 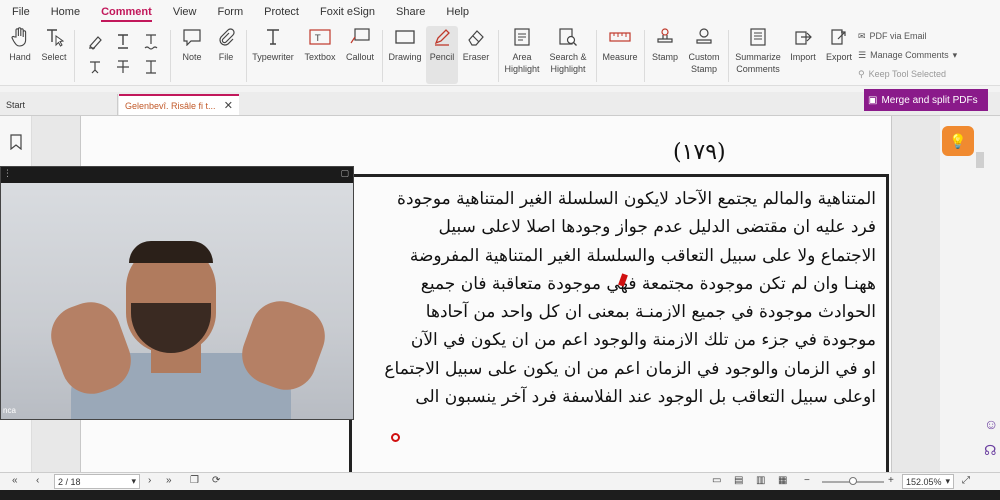 What do you see at coordinates (760, 480) in the screenshot?
I see `facing-view-icon: ▥` at bounding box center [760, 480].